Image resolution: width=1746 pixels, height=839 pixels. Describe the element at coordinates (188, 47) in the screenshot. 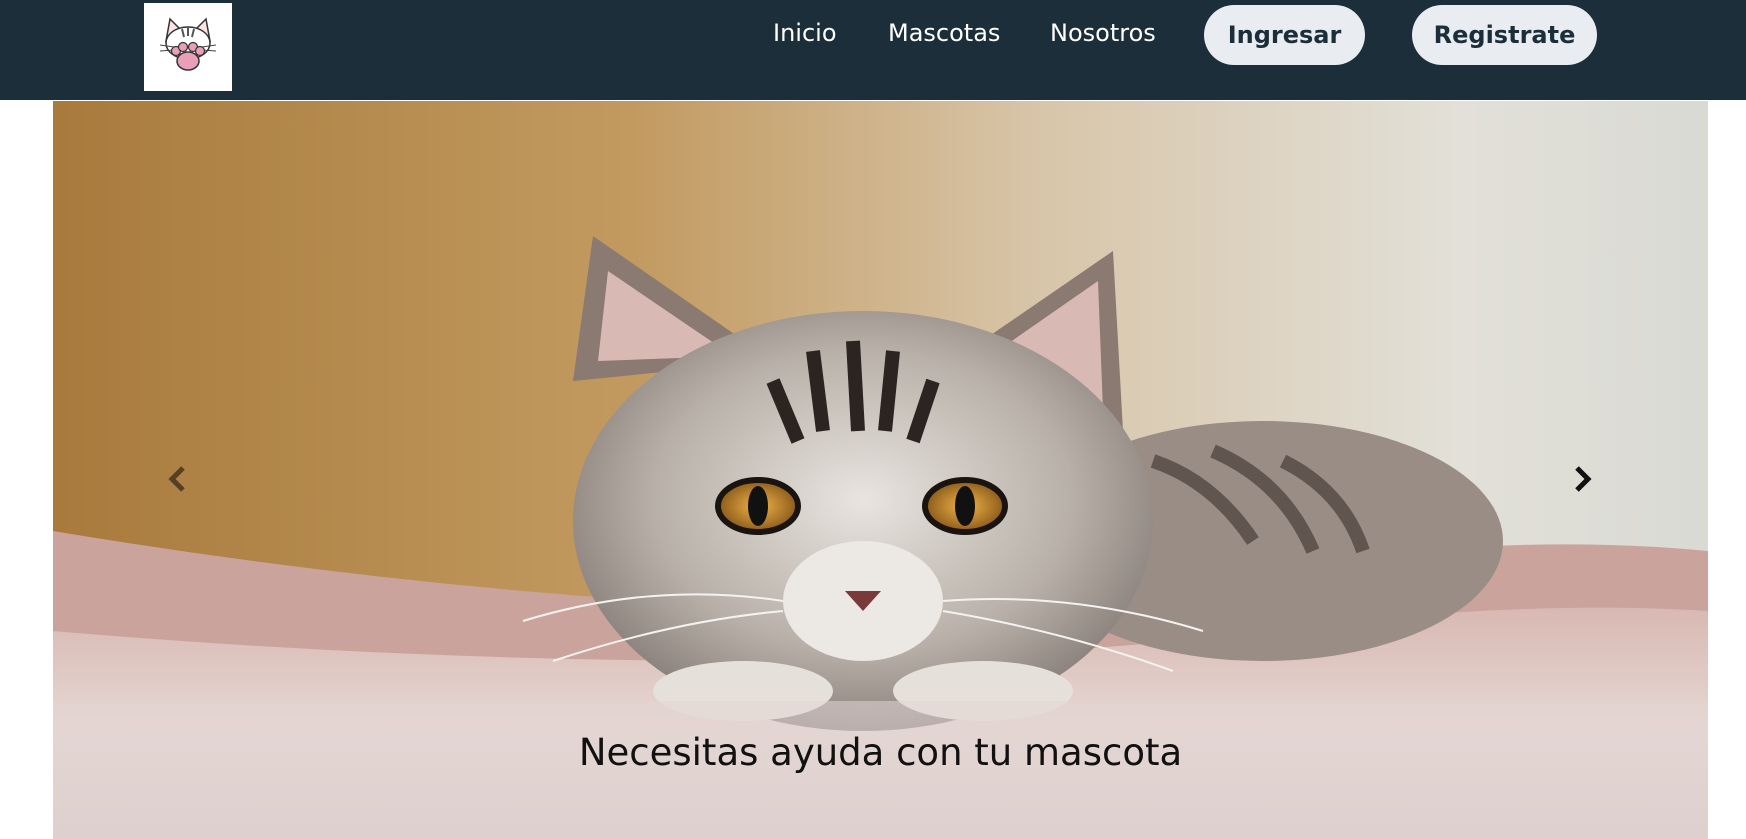

I see `cat-paw-logo-icon` at that location.